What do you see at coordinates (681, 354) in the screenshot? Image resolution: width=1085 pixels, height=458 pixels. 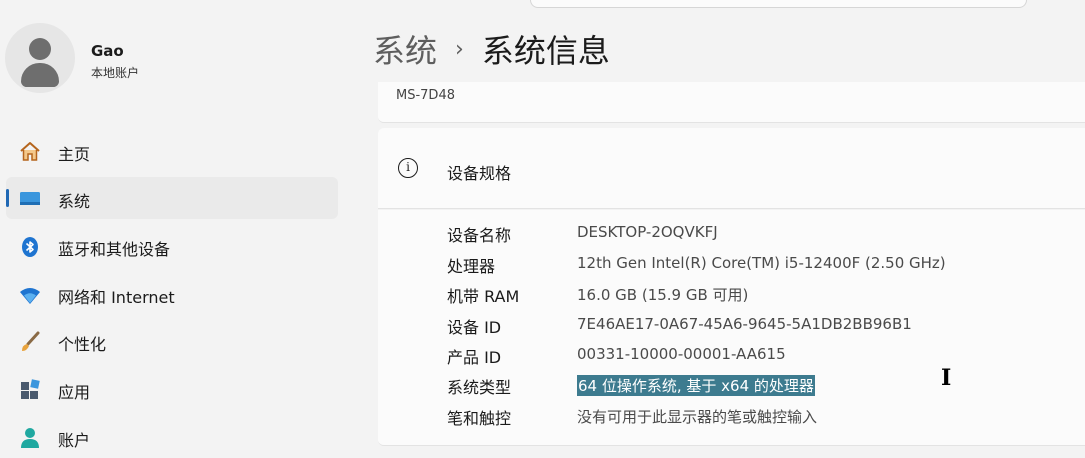 I see `spec-value: 00331-10000-00001-AA615` at bounding box center [681, 354].